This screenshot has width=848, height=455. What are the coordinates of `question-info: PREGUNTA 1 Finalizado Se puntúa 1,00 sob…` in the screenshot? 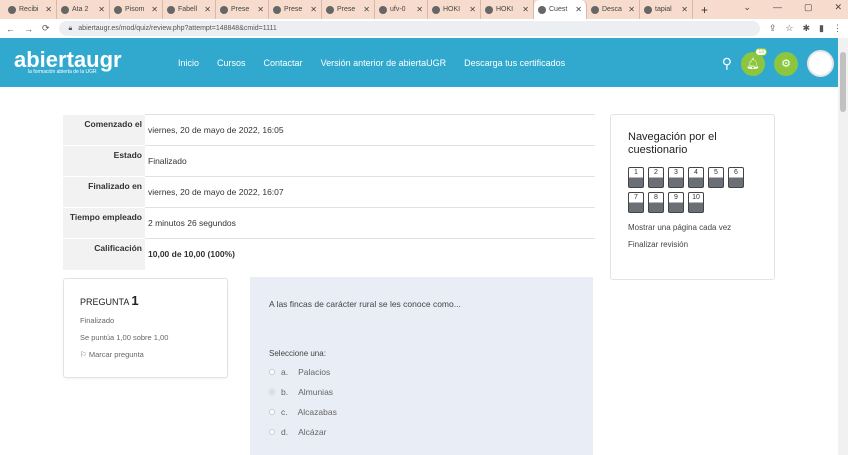 It's located at (145, 328).